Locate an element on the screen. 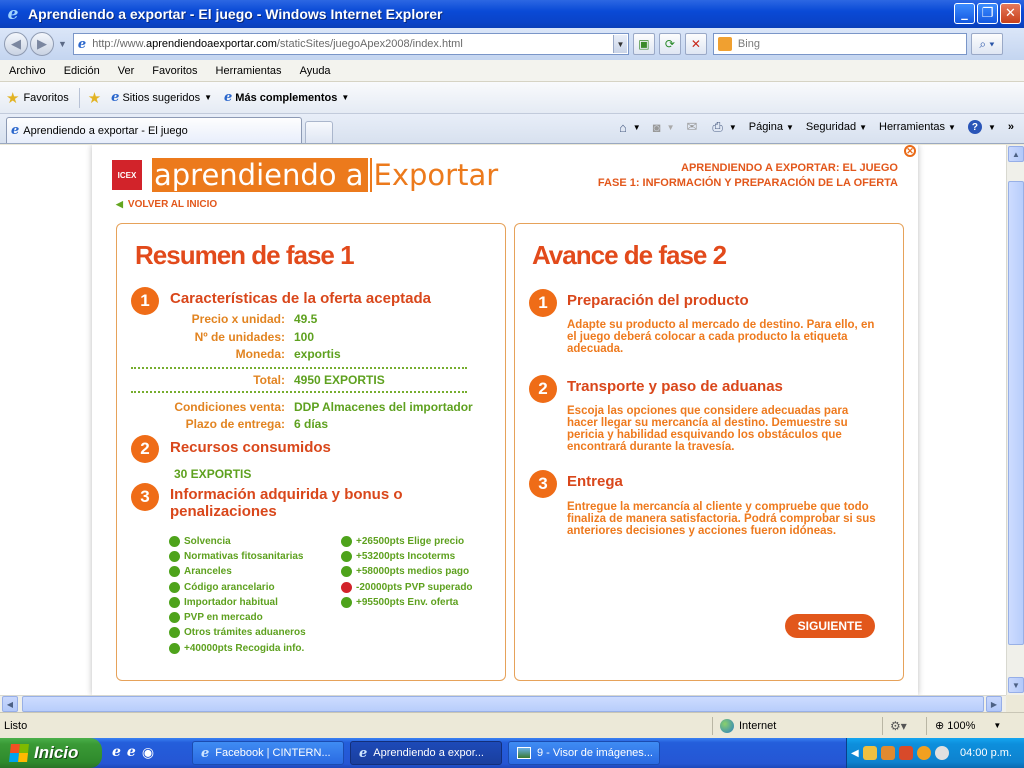 This screenshot has height=768, width=1024. add-favorite-icon: ★ is located at coordinates (94, 98).